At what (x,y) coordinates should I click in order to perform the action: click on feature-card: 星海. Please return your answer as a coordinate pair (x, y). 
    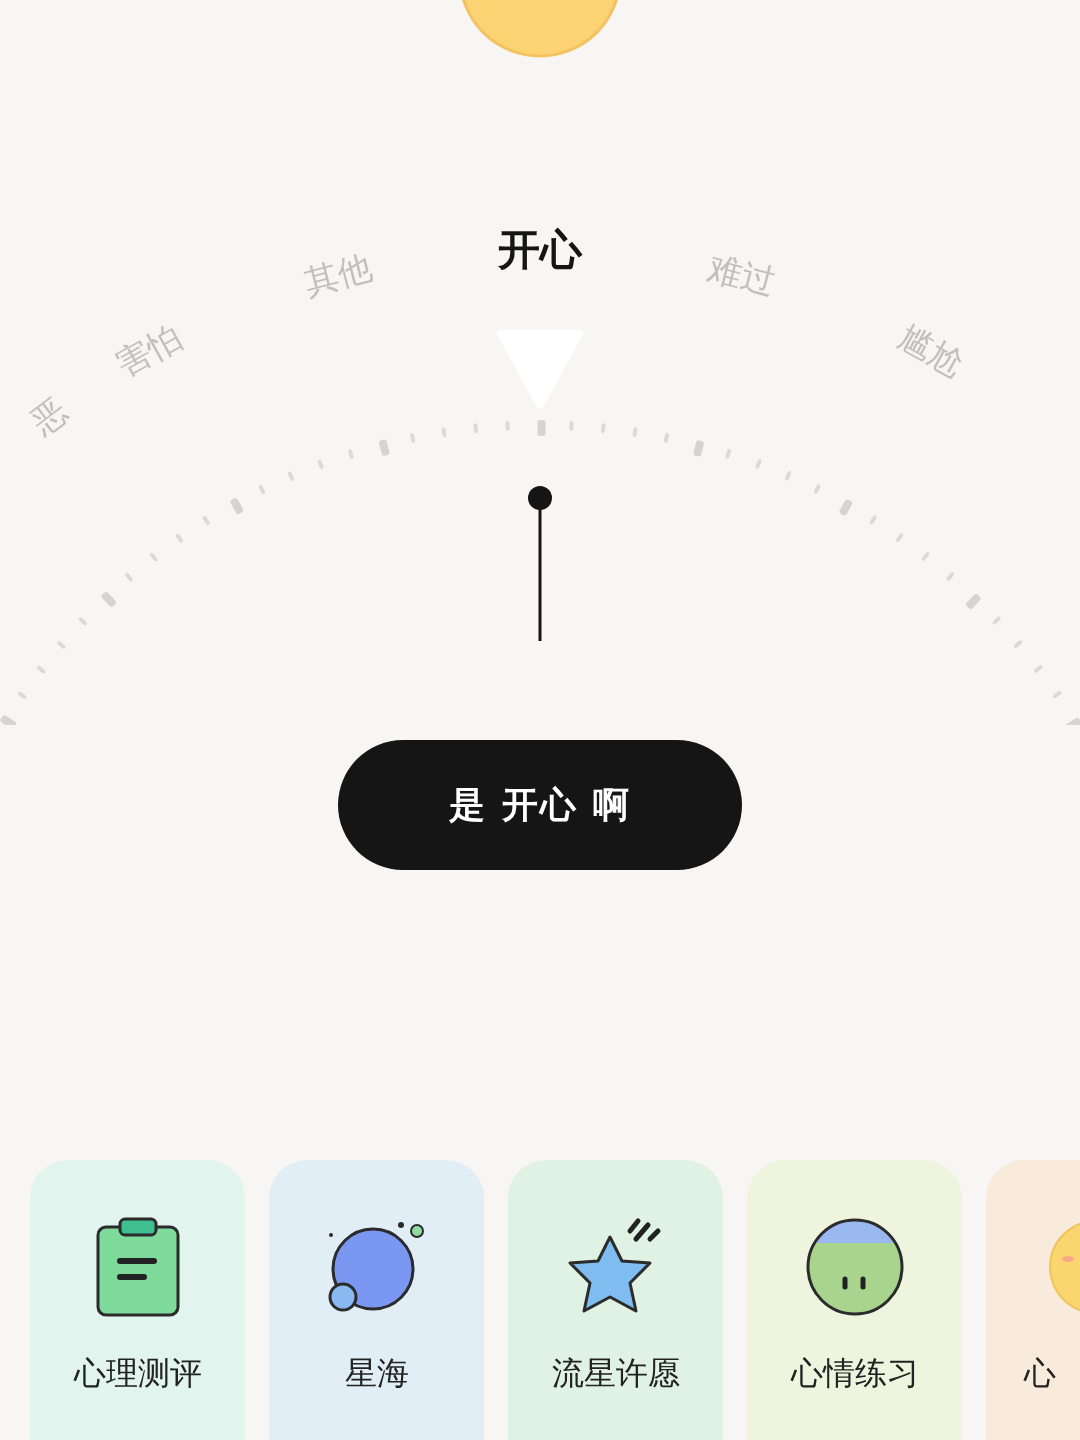
    Looking at the image, I should click on (376, 1300).